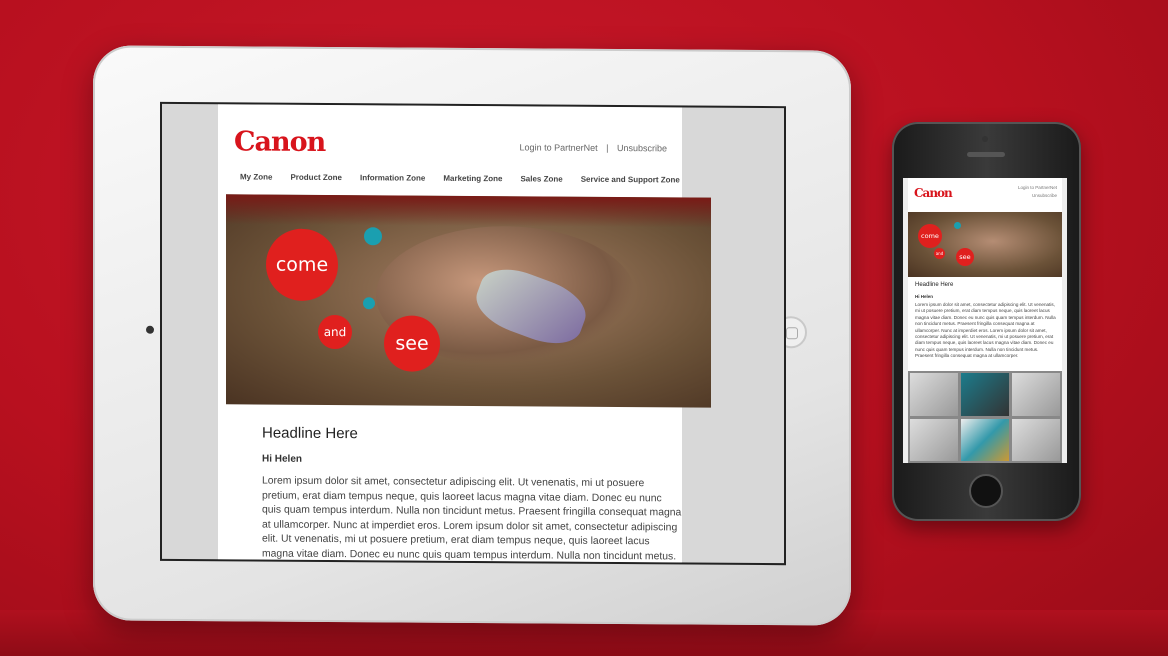  What do you see at coordinates (986, 154) in the screenshot?
I see `speaker-grille` at bounding box center [986, 154].